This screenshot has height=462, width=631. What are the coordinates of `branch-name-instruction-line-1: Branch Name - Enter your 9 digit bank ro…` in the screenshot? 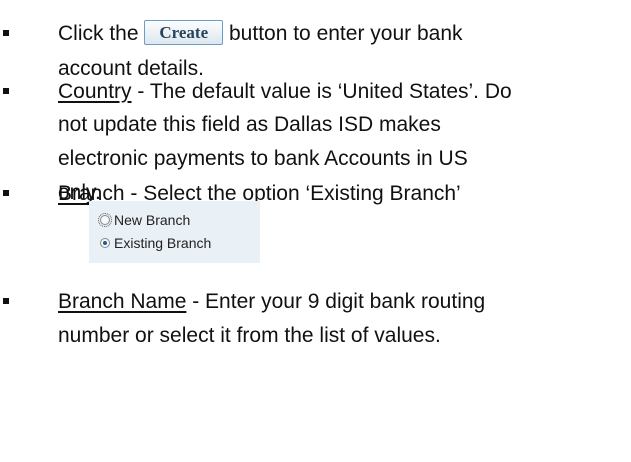 It's located at (341, 302).